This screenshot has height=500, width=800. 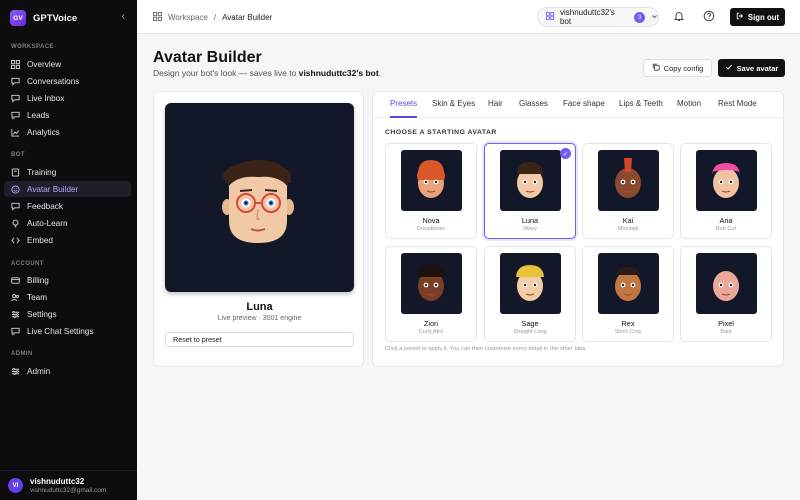 I want to click on breadcrumb-current: Avatar Builder, so click(x=247, y=17).